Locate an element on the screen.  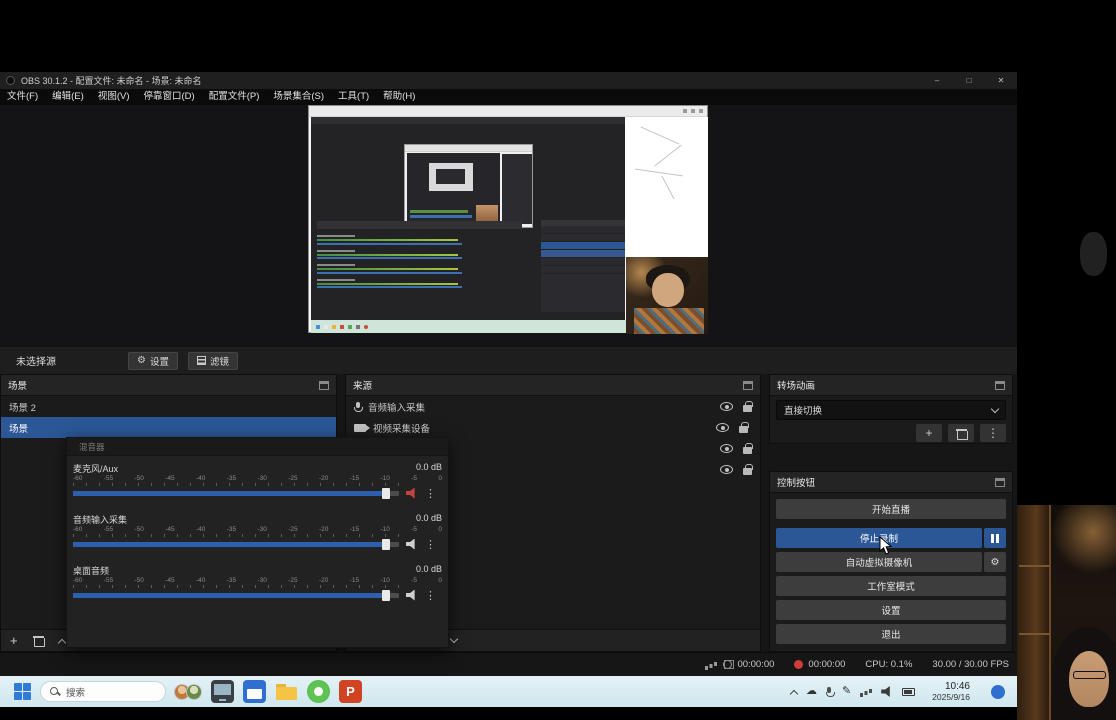
start-button is located at coordinates (22, 691).